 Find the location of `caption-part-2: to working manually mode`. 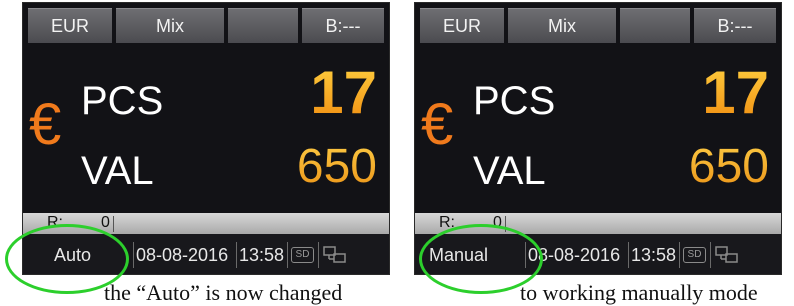

caption-part-2: to working manually mode is located at coordinates (639, 292).